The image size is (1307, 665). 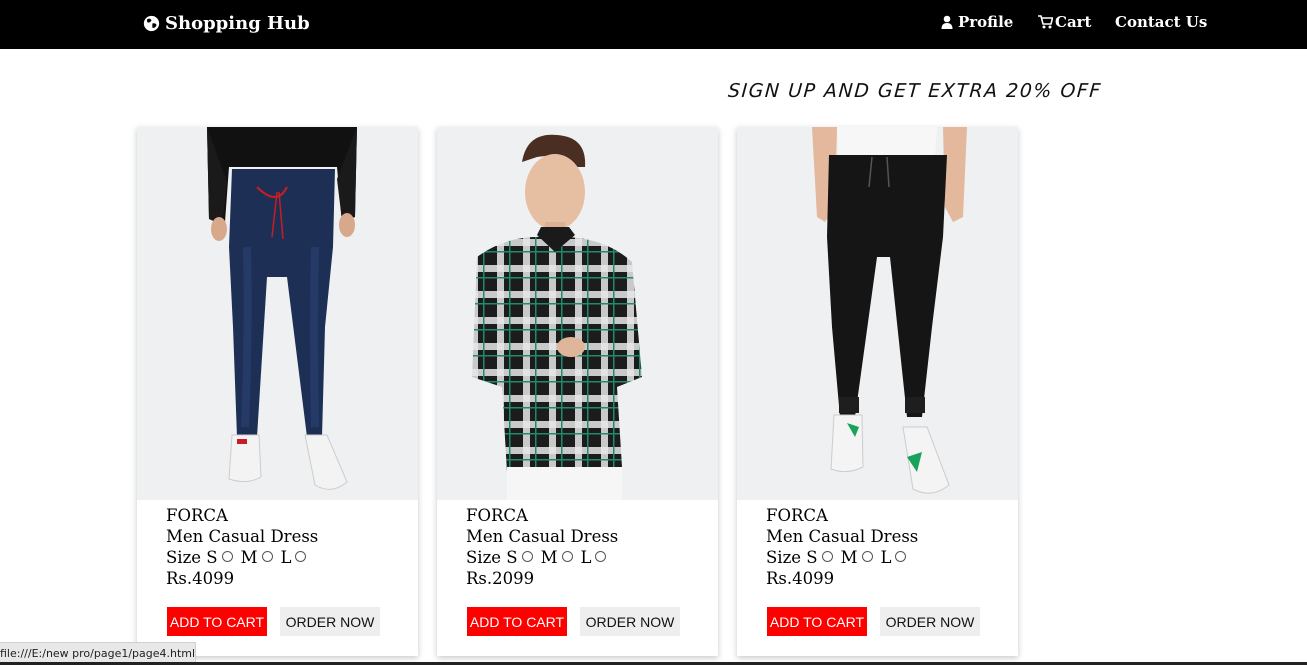 I want to click on product-image-joggers, so click(x=877, y=313).